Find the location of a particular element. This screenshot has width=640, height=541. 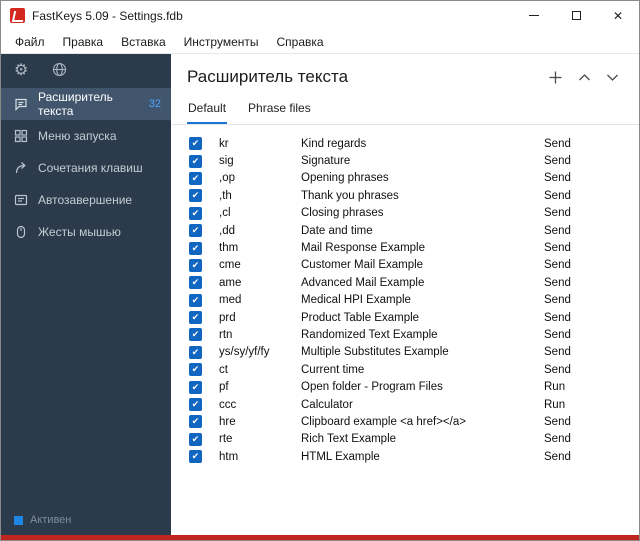

table-row: ✔ prd Product Table Example Send is located at coordinates (414, 317).